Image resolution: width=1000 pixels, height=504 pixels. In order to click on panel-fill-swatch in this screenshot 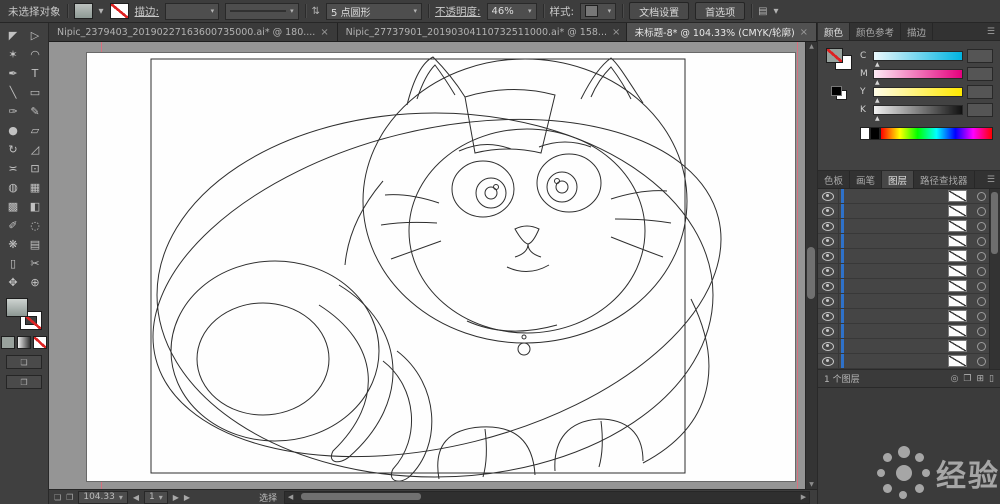, I will do `click(834, 55)`.